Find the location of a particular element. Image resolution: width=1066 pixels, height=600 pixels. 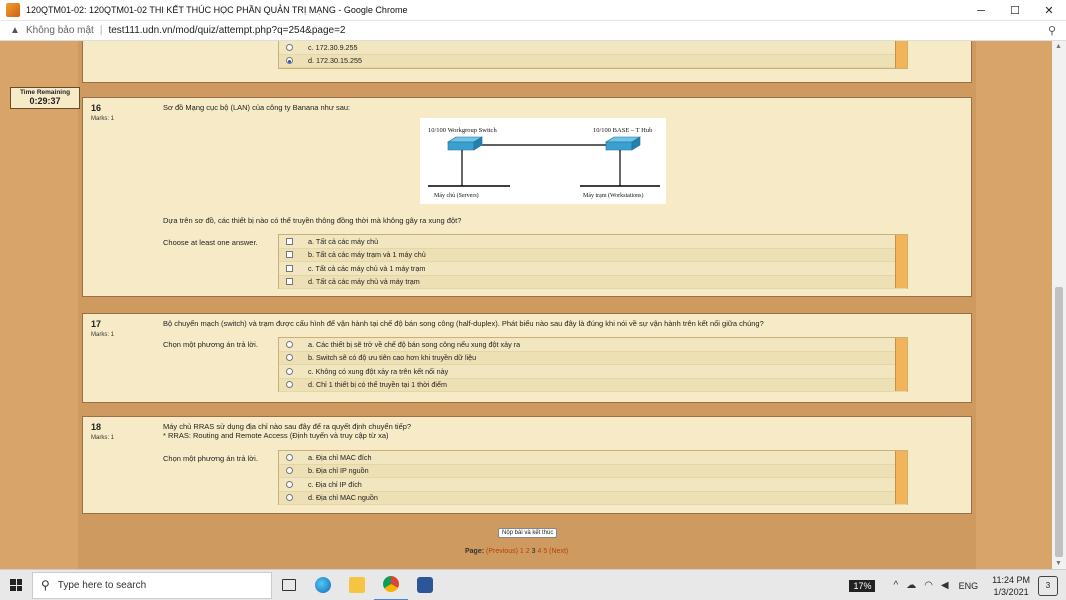

taskbar-search: ⚲ Type here to search is located at coordinates (152, 585).